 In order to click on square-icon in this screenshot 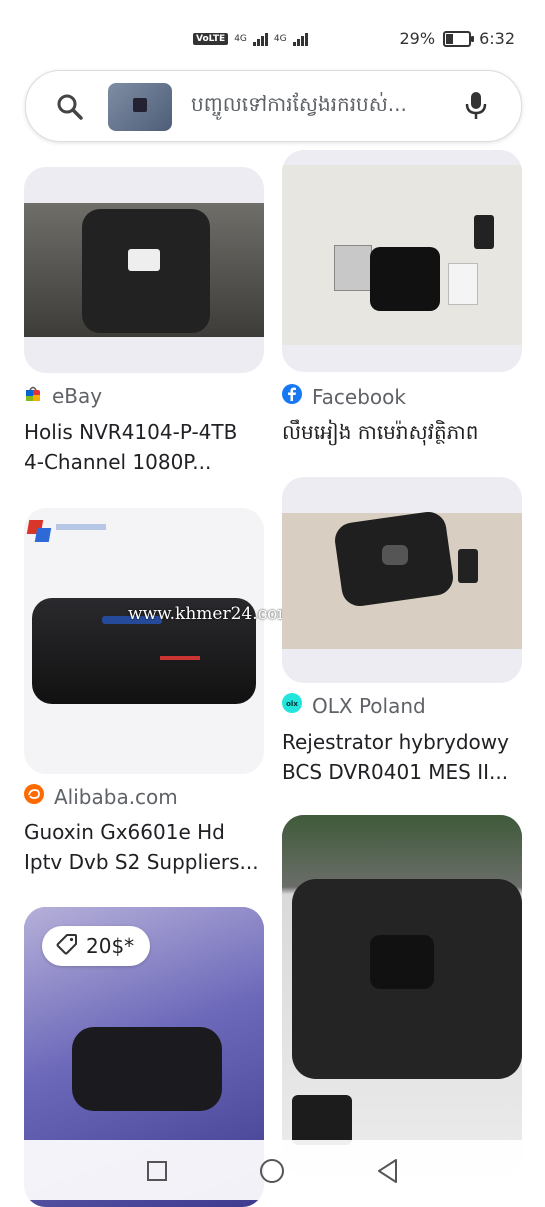, I will do `click(157, 1173)`.